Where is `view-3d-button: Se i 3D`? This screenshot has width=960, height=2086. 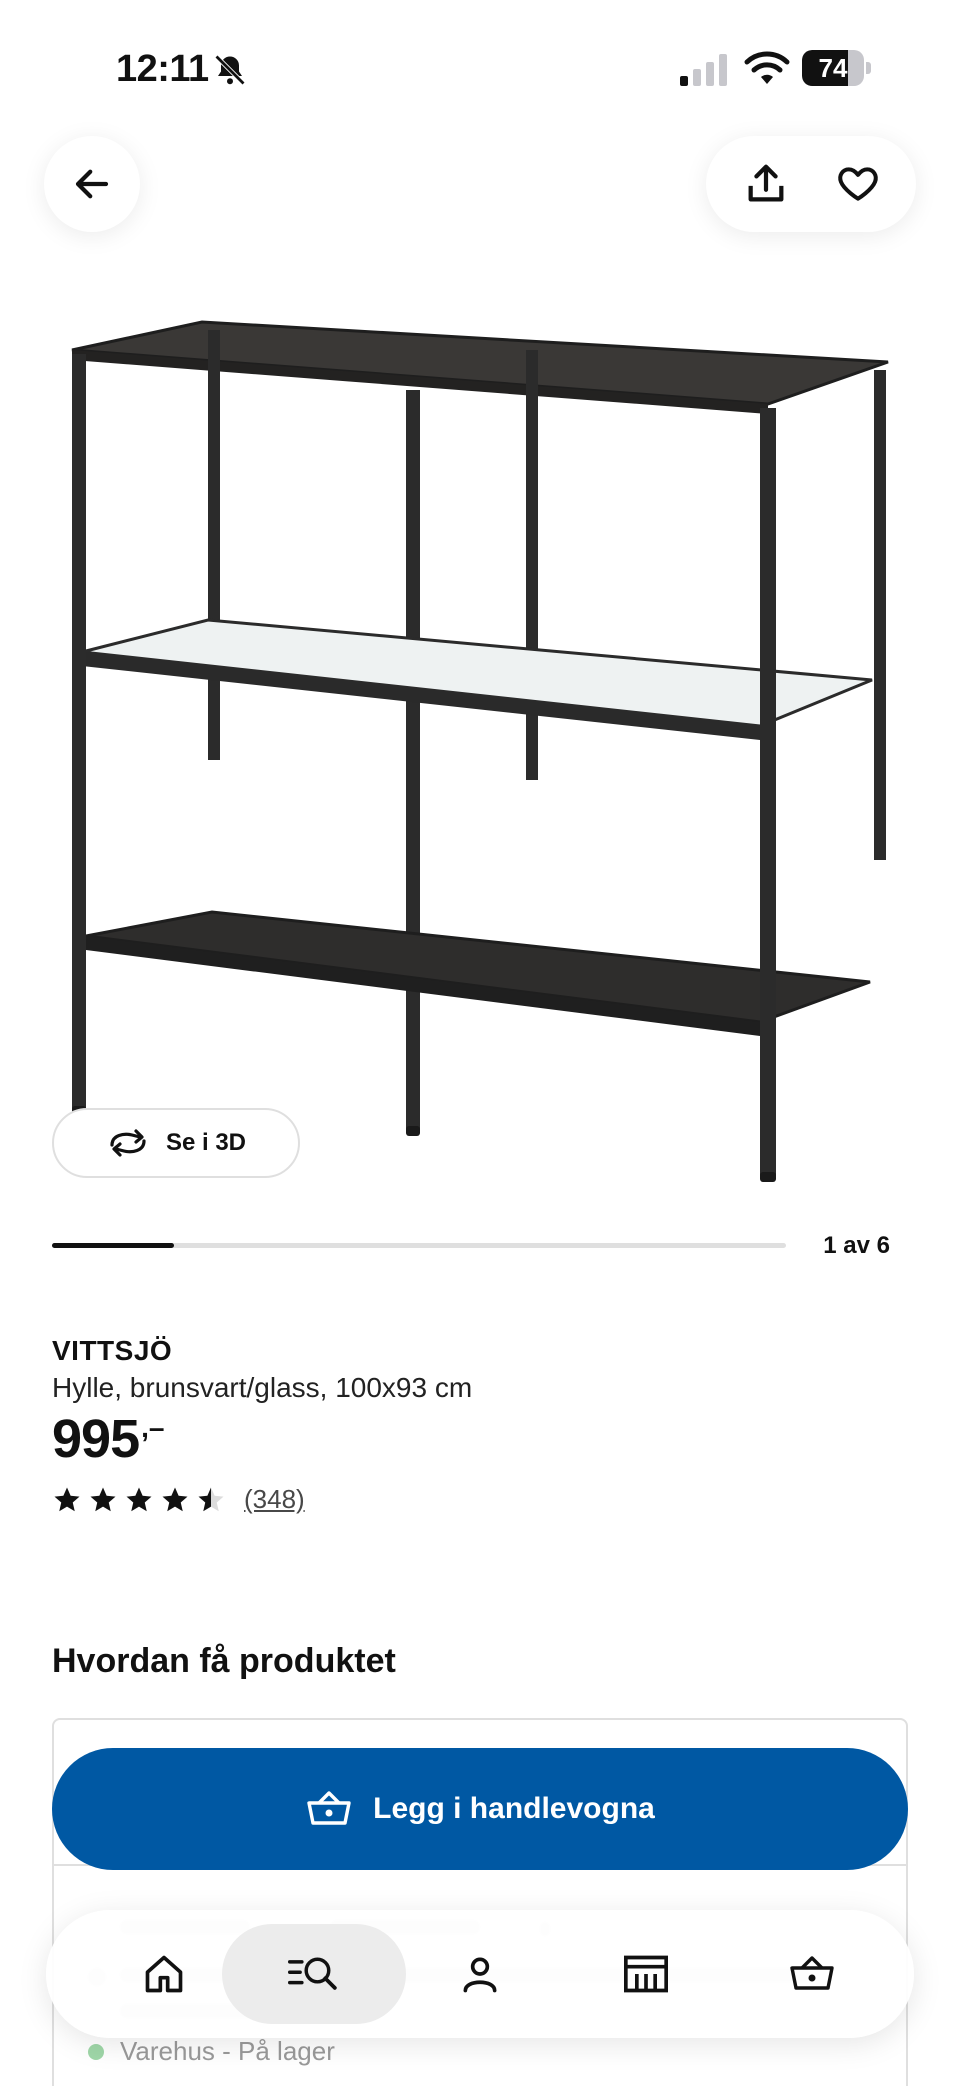
view-3d-button: Se i 3D is located at coordinates (176, 1143).